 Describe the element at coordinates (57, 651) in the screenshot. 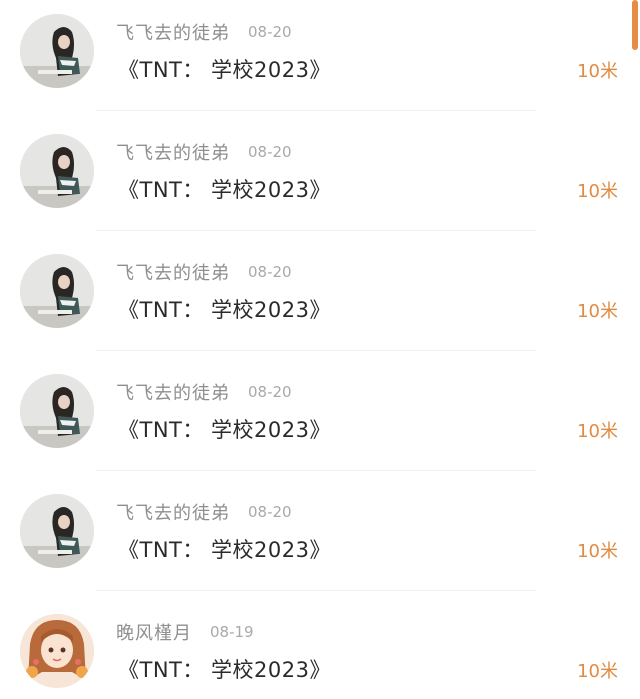

I see `cartoon-girl-avatar-icon` at that location.